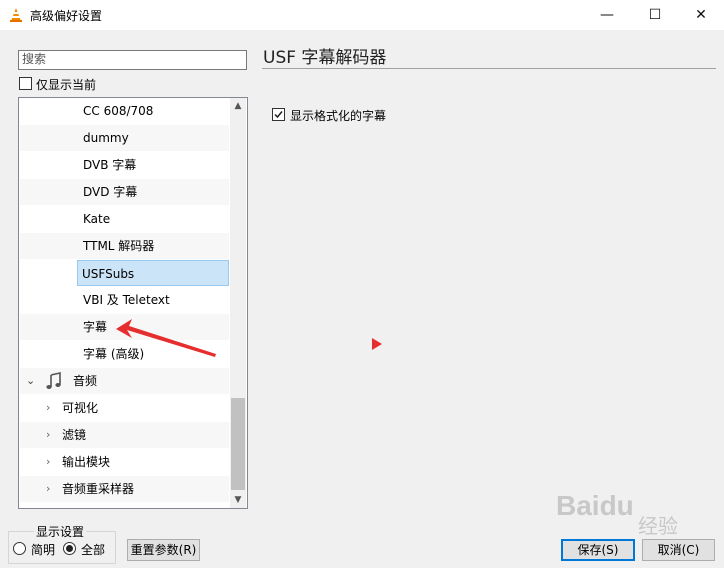  I want to click on radio-dot, so click(69, 548).